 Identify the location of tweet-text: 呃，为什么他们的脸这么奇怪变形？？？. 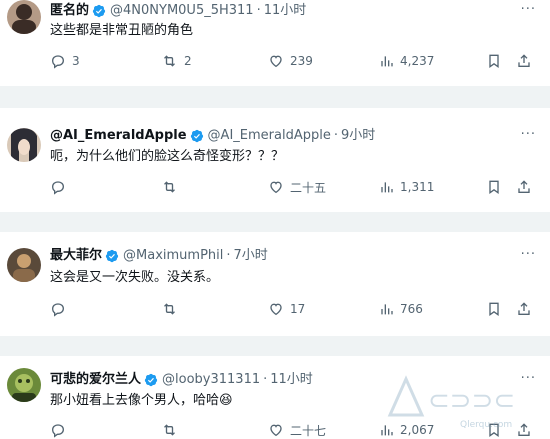
(167, 156).